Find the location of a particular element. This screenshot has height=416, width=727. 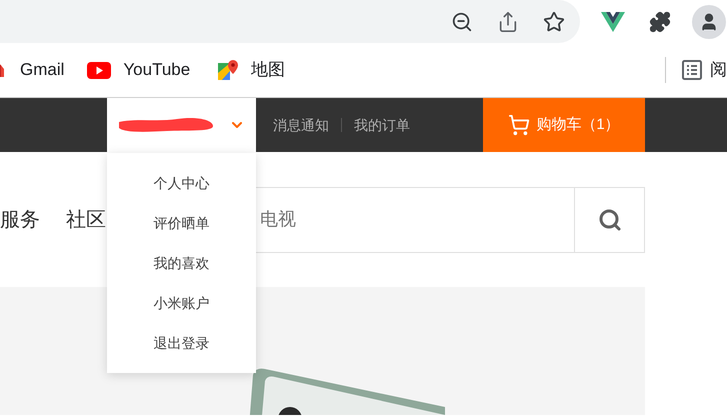

dropdown-menu-item: 我的喜欢 is located at coordinates (182, 273).